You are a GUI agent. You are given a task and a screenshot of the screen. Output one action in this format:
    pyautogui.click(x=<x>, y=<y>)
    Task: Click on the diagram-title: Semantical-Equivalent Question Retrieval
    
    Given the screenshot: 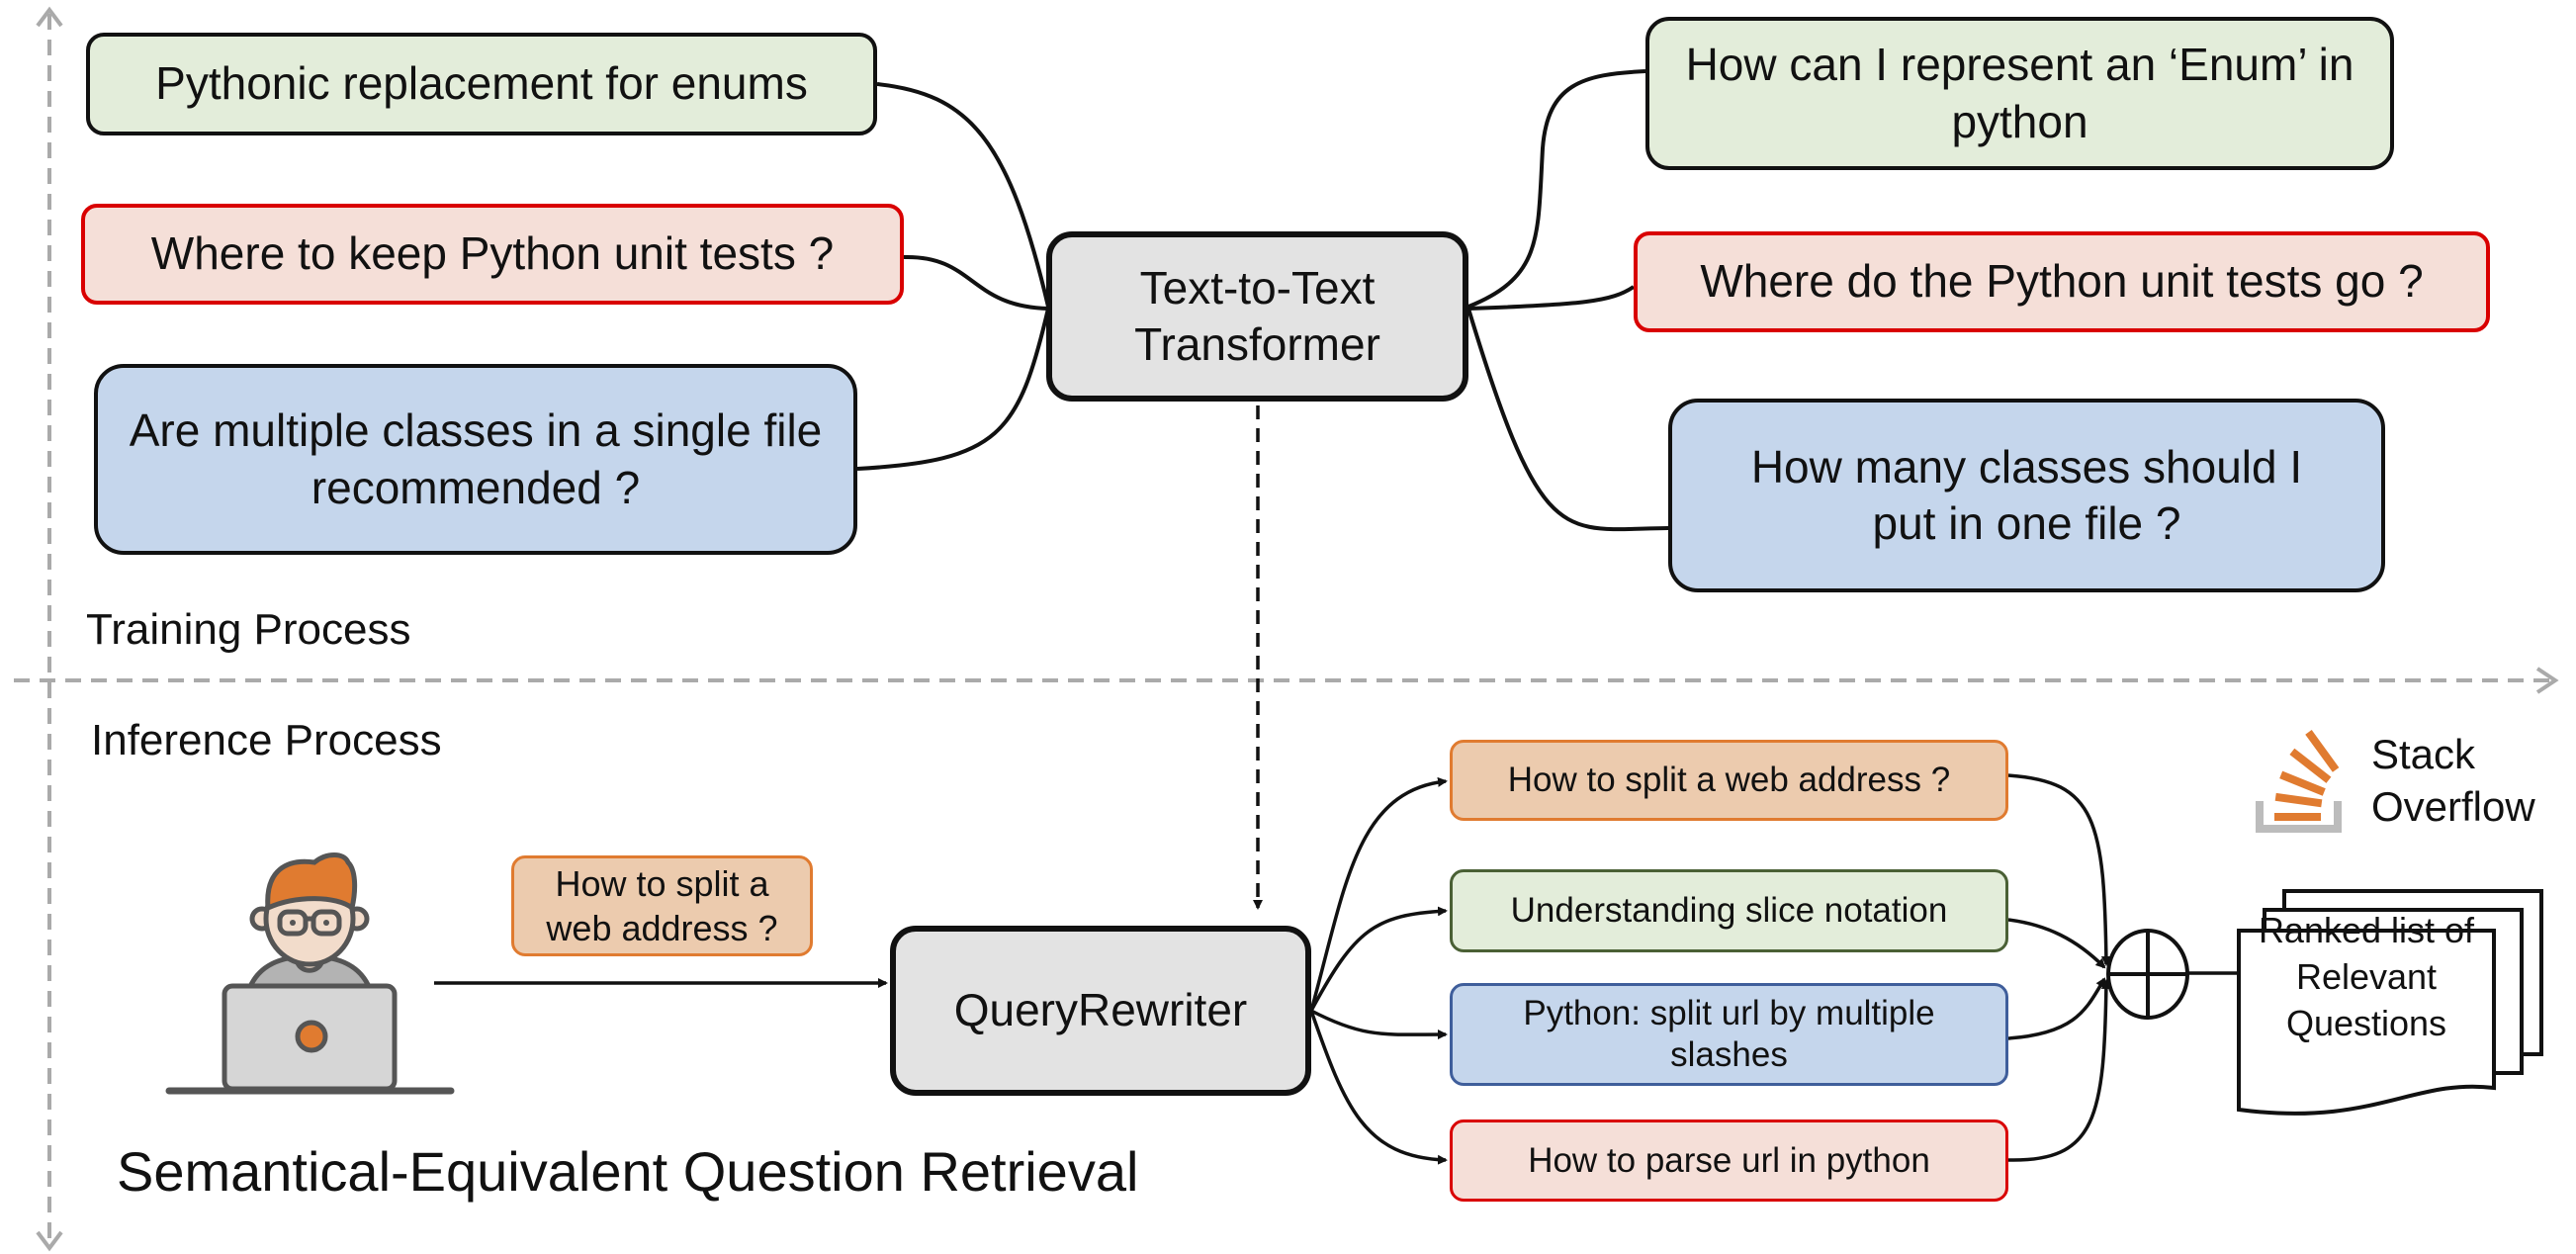 What is the action you would take?
    pyautogui.click(x=628, y=1172)
    